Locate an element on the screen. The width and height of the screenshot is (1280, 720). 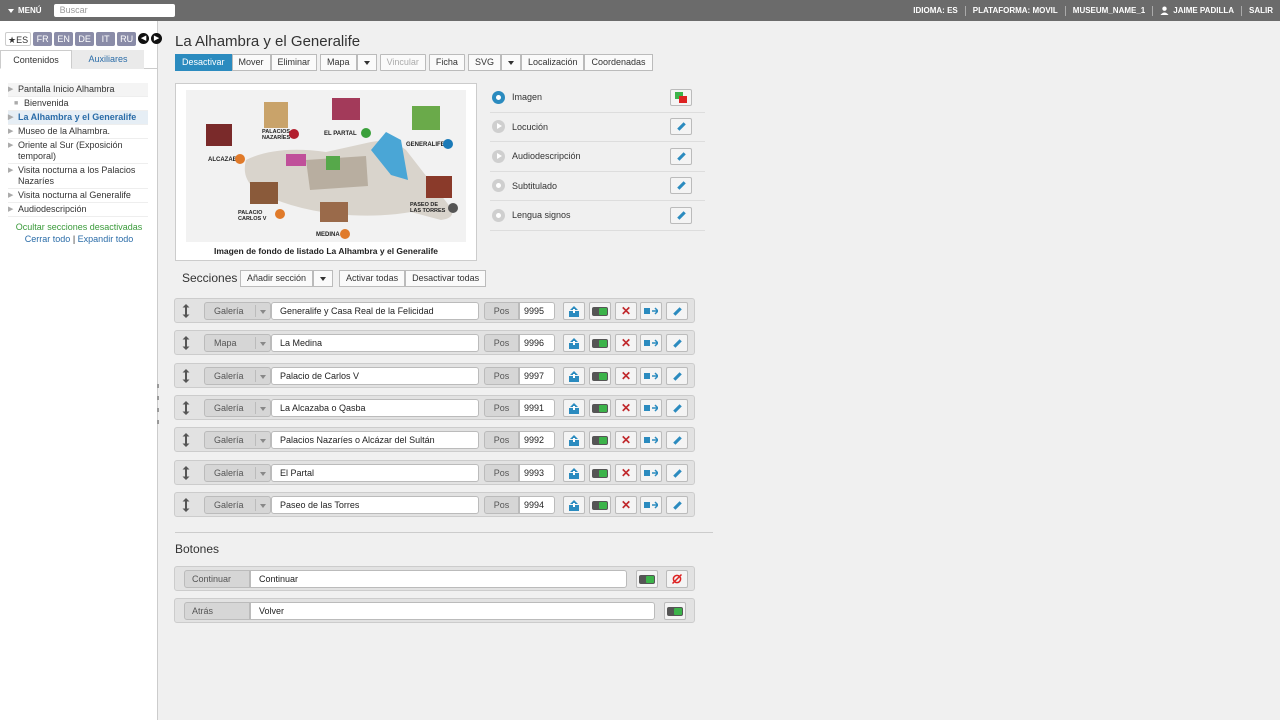
section-name-input: Paseo de las Torres is located at coordinates (375, 505).